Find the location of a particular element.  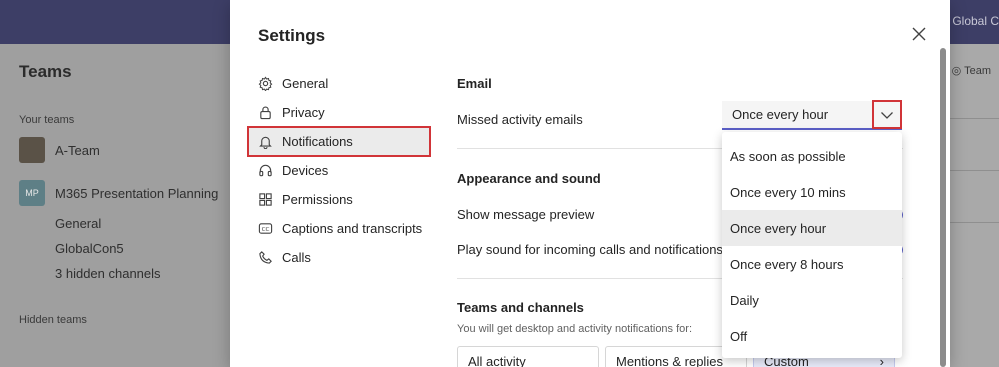

svg-text: CC is located at coordinates (266, 230).